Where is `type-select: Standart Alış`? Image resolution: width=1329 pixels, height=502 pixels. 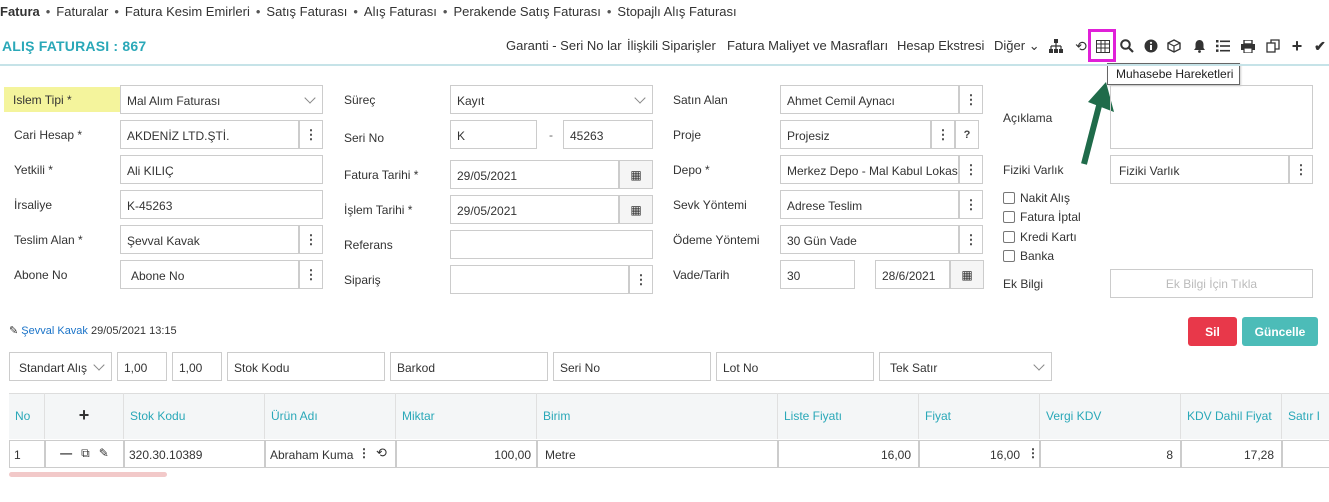
type-select: Standart Alış is located at coordinates (60, 366).